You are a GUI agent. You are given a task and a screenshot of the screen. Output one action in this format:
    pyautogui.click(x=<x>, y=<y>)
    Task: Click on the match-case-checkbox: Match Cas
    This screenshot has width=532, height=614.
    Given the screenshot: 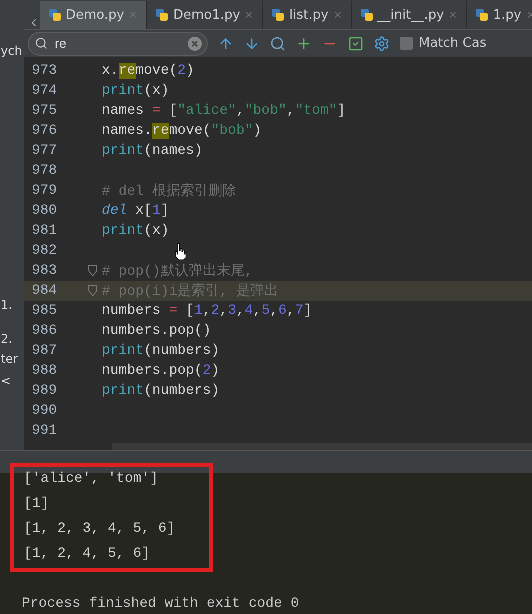 What is the action you would take?
    pyautogui.click(x=443, y=44)
    